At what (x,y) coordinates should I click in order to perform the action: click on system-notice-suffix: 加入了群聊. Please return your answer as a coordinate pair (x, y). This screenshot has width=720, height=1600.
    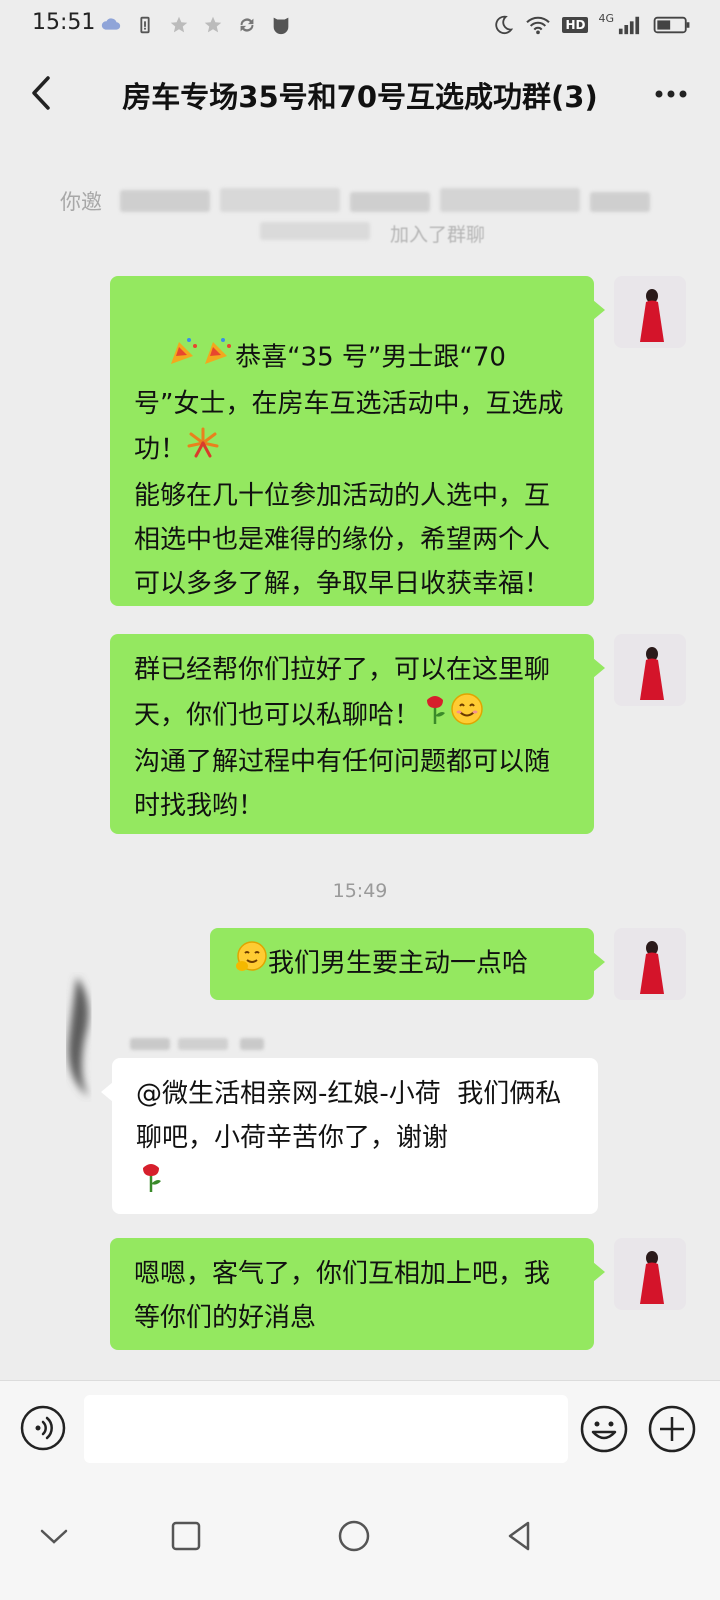
    Looking at the image, I should click on (438, 235).